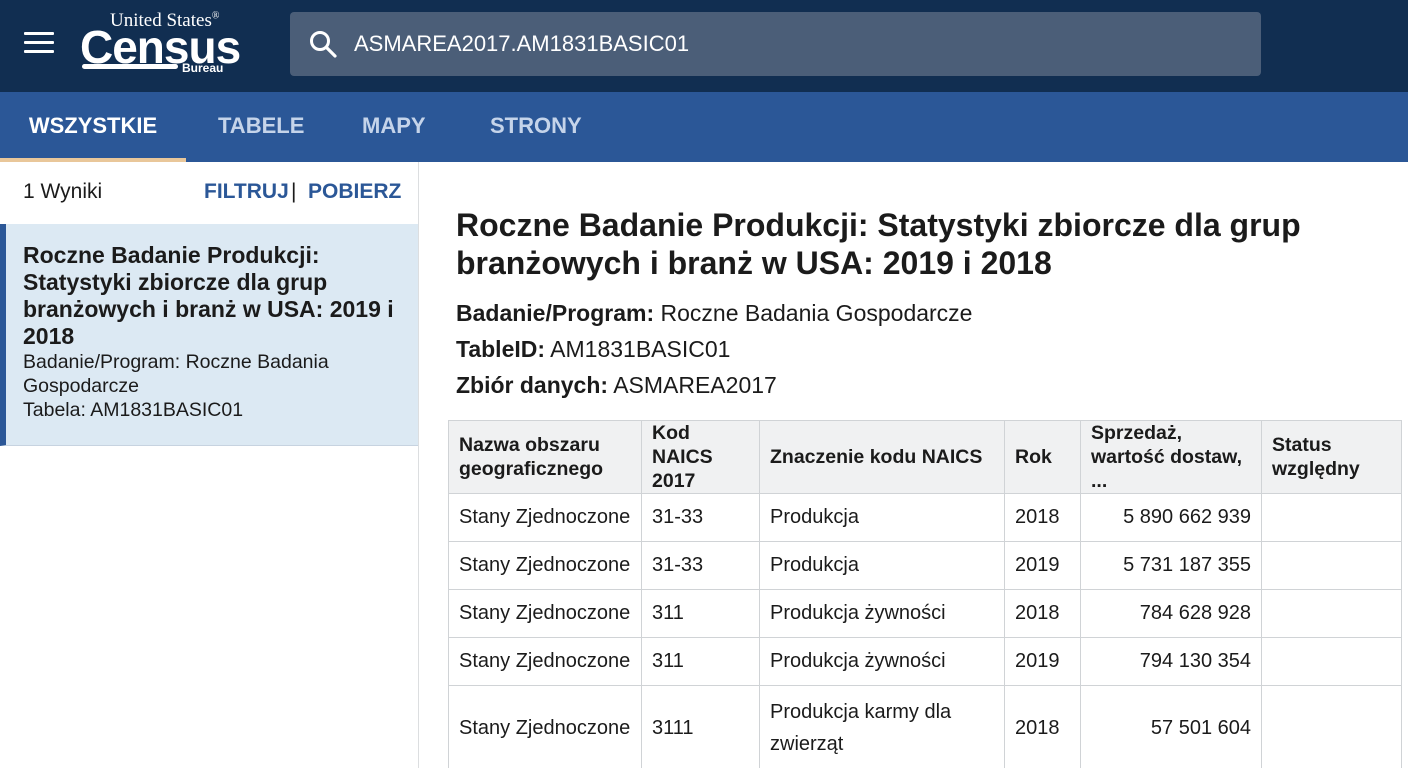 The image size is (1408, 768). What do you see at coordinates (794, 44) in the screenshot?
I see `search-input` at bounding box center [794, 44].